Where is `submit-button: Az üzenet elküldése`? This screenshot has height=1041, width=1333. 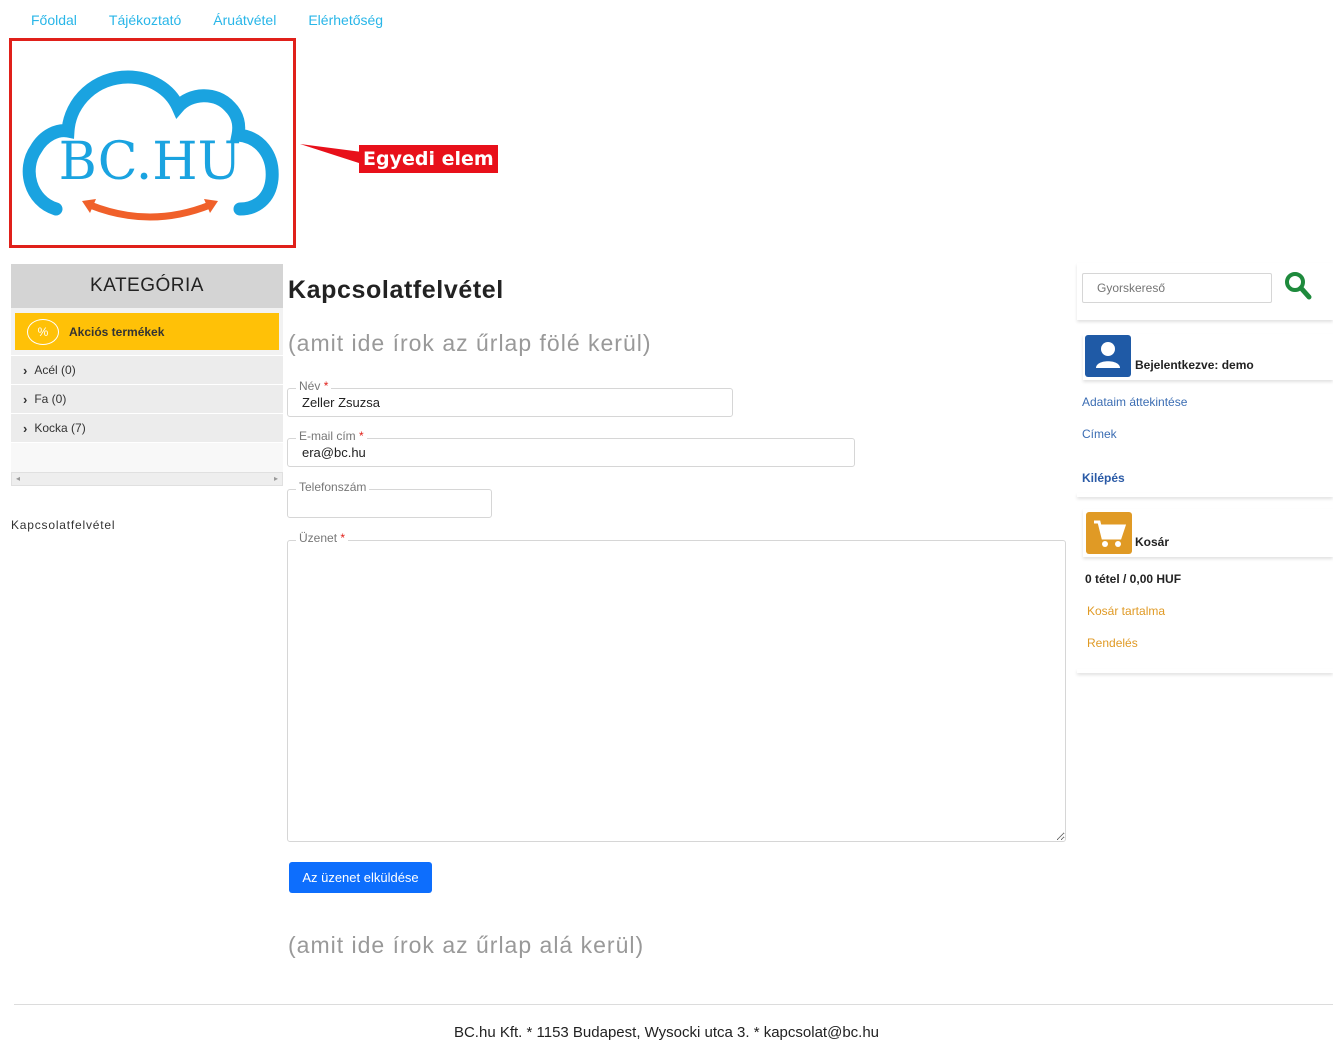
submit-button: Az üzenet elküldése is located at coordinates (360, 877).